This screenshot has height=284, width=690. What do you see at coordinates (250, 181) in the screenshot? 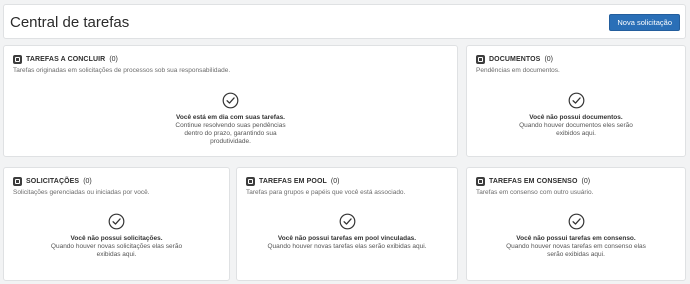
I see `pool-icon` at bounding box center [250, 181].